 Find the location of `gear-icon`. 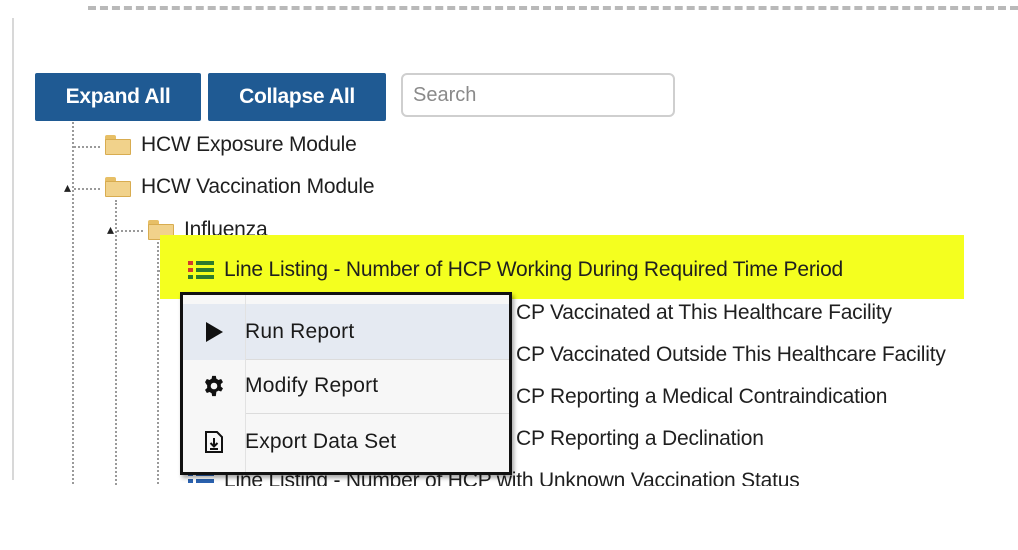

gear-icon is located at coordinates (214, 386).